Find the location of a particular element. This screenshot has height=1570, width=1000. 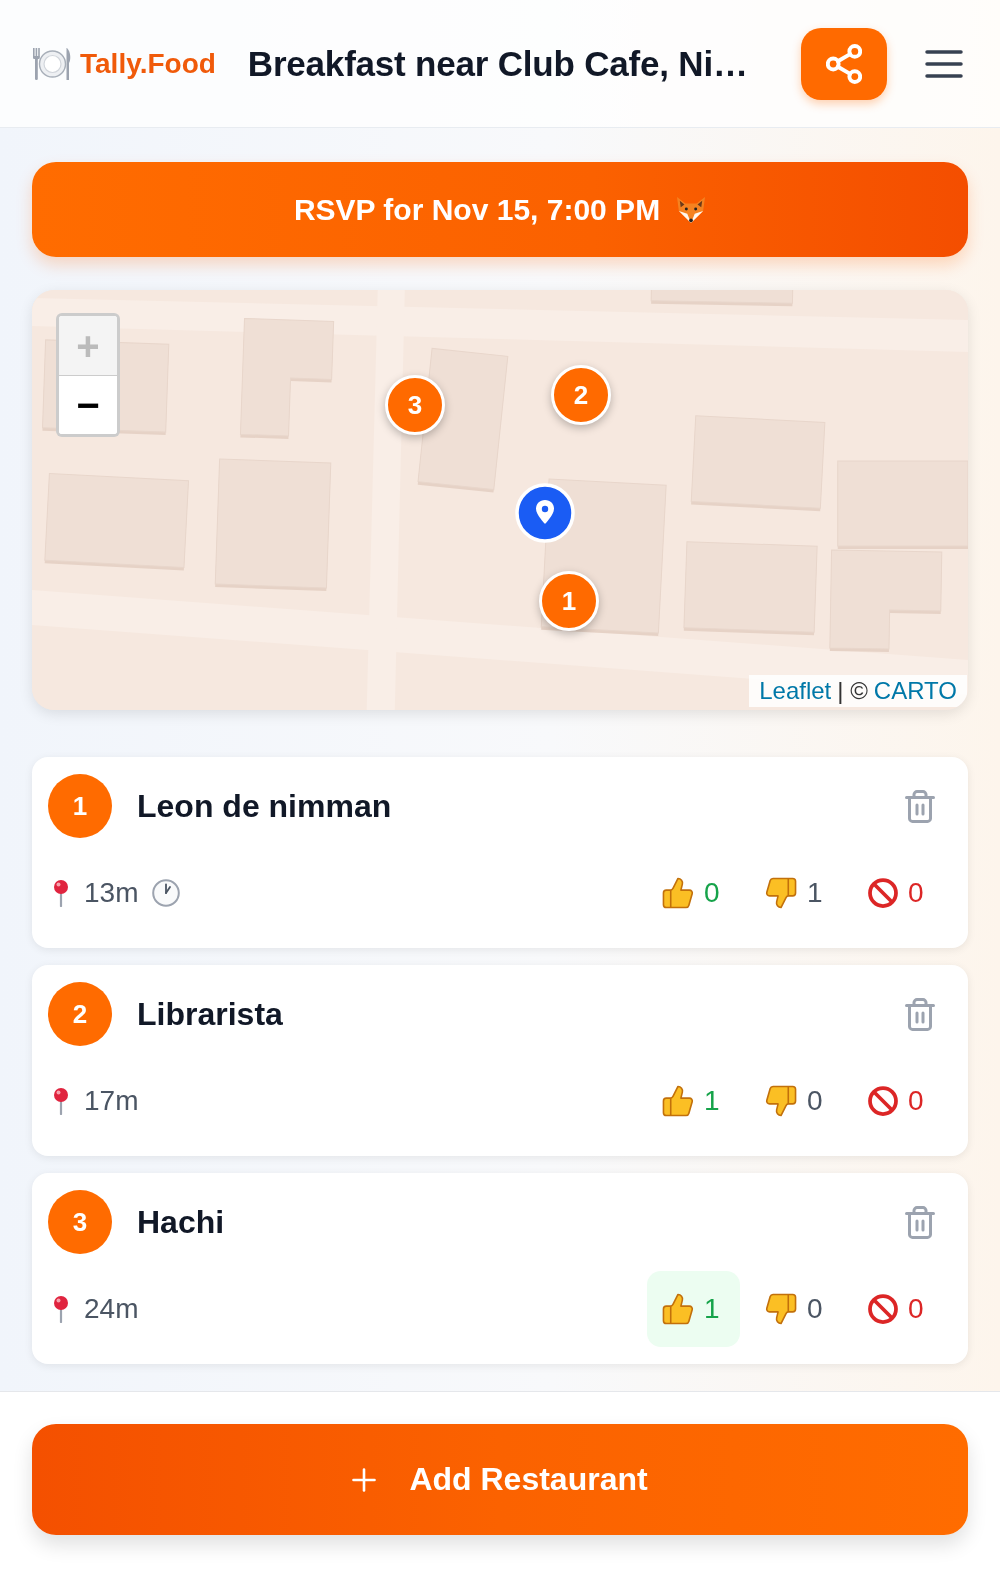

attribution-link: CARTO is located at coordinates (915, 691).